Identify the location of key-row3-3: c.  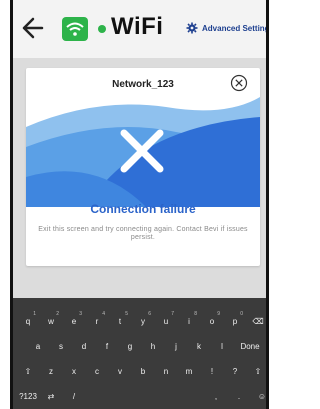
(97, 371).